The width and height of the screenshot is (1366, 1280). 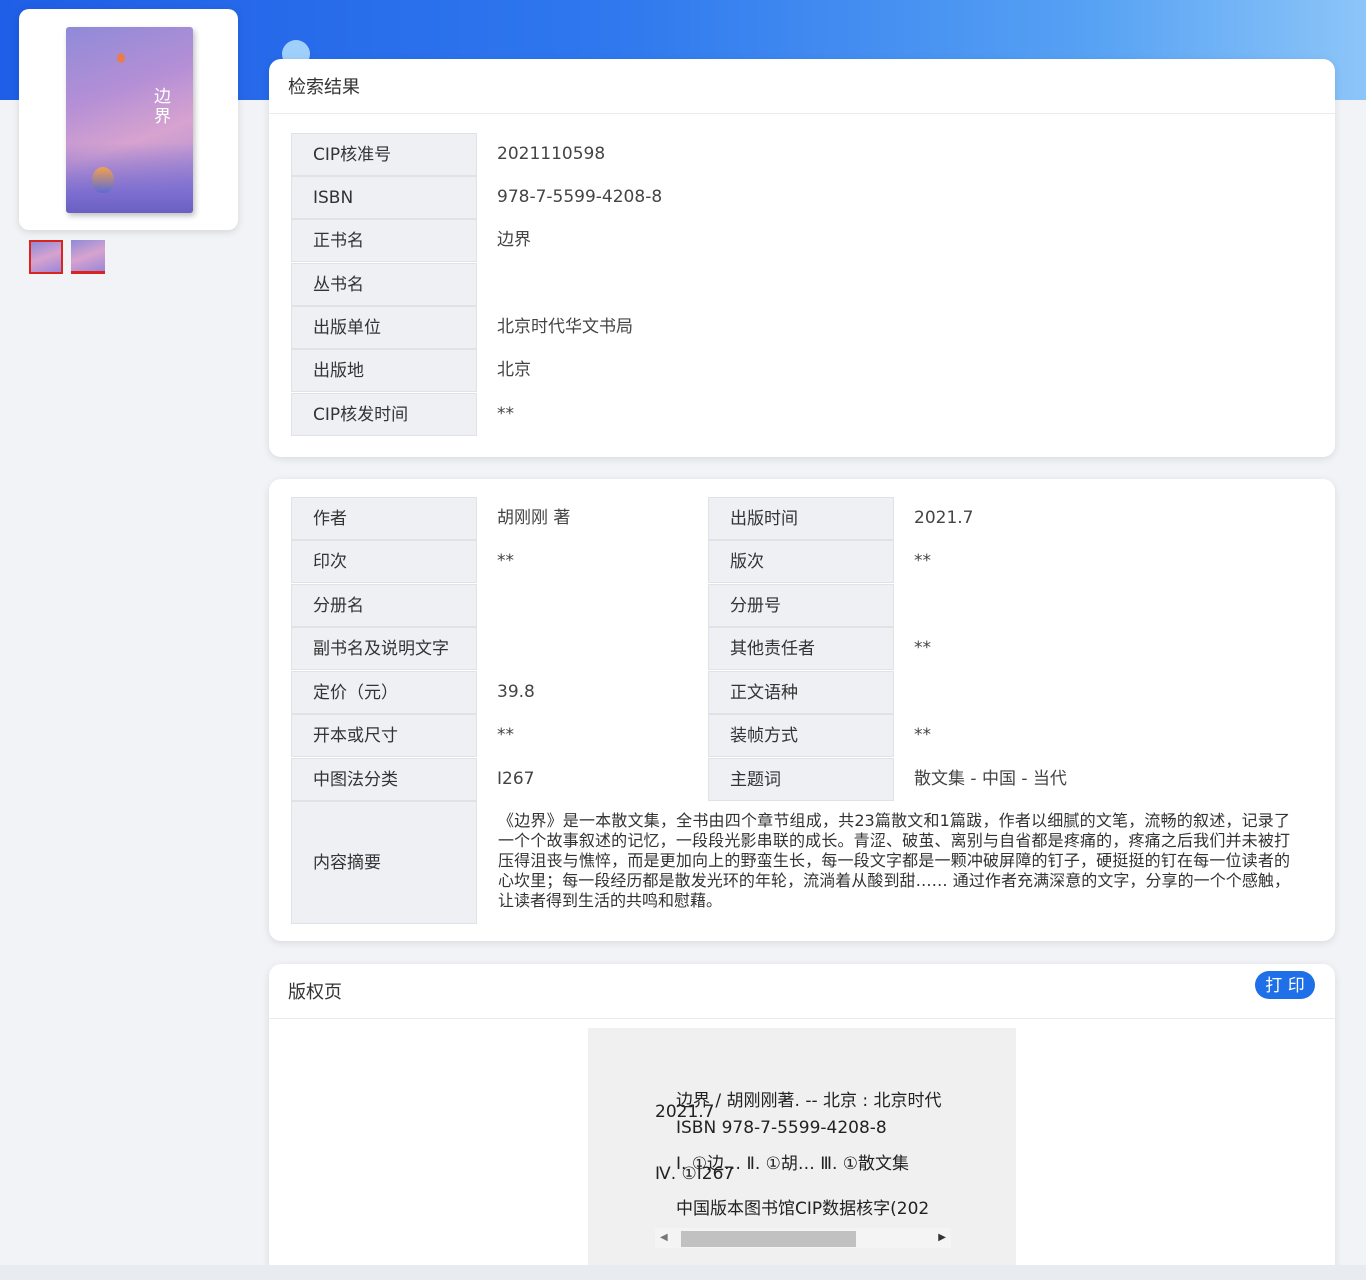 I want to click on summary-label: 内容摘要, so click(x=384, y=862).